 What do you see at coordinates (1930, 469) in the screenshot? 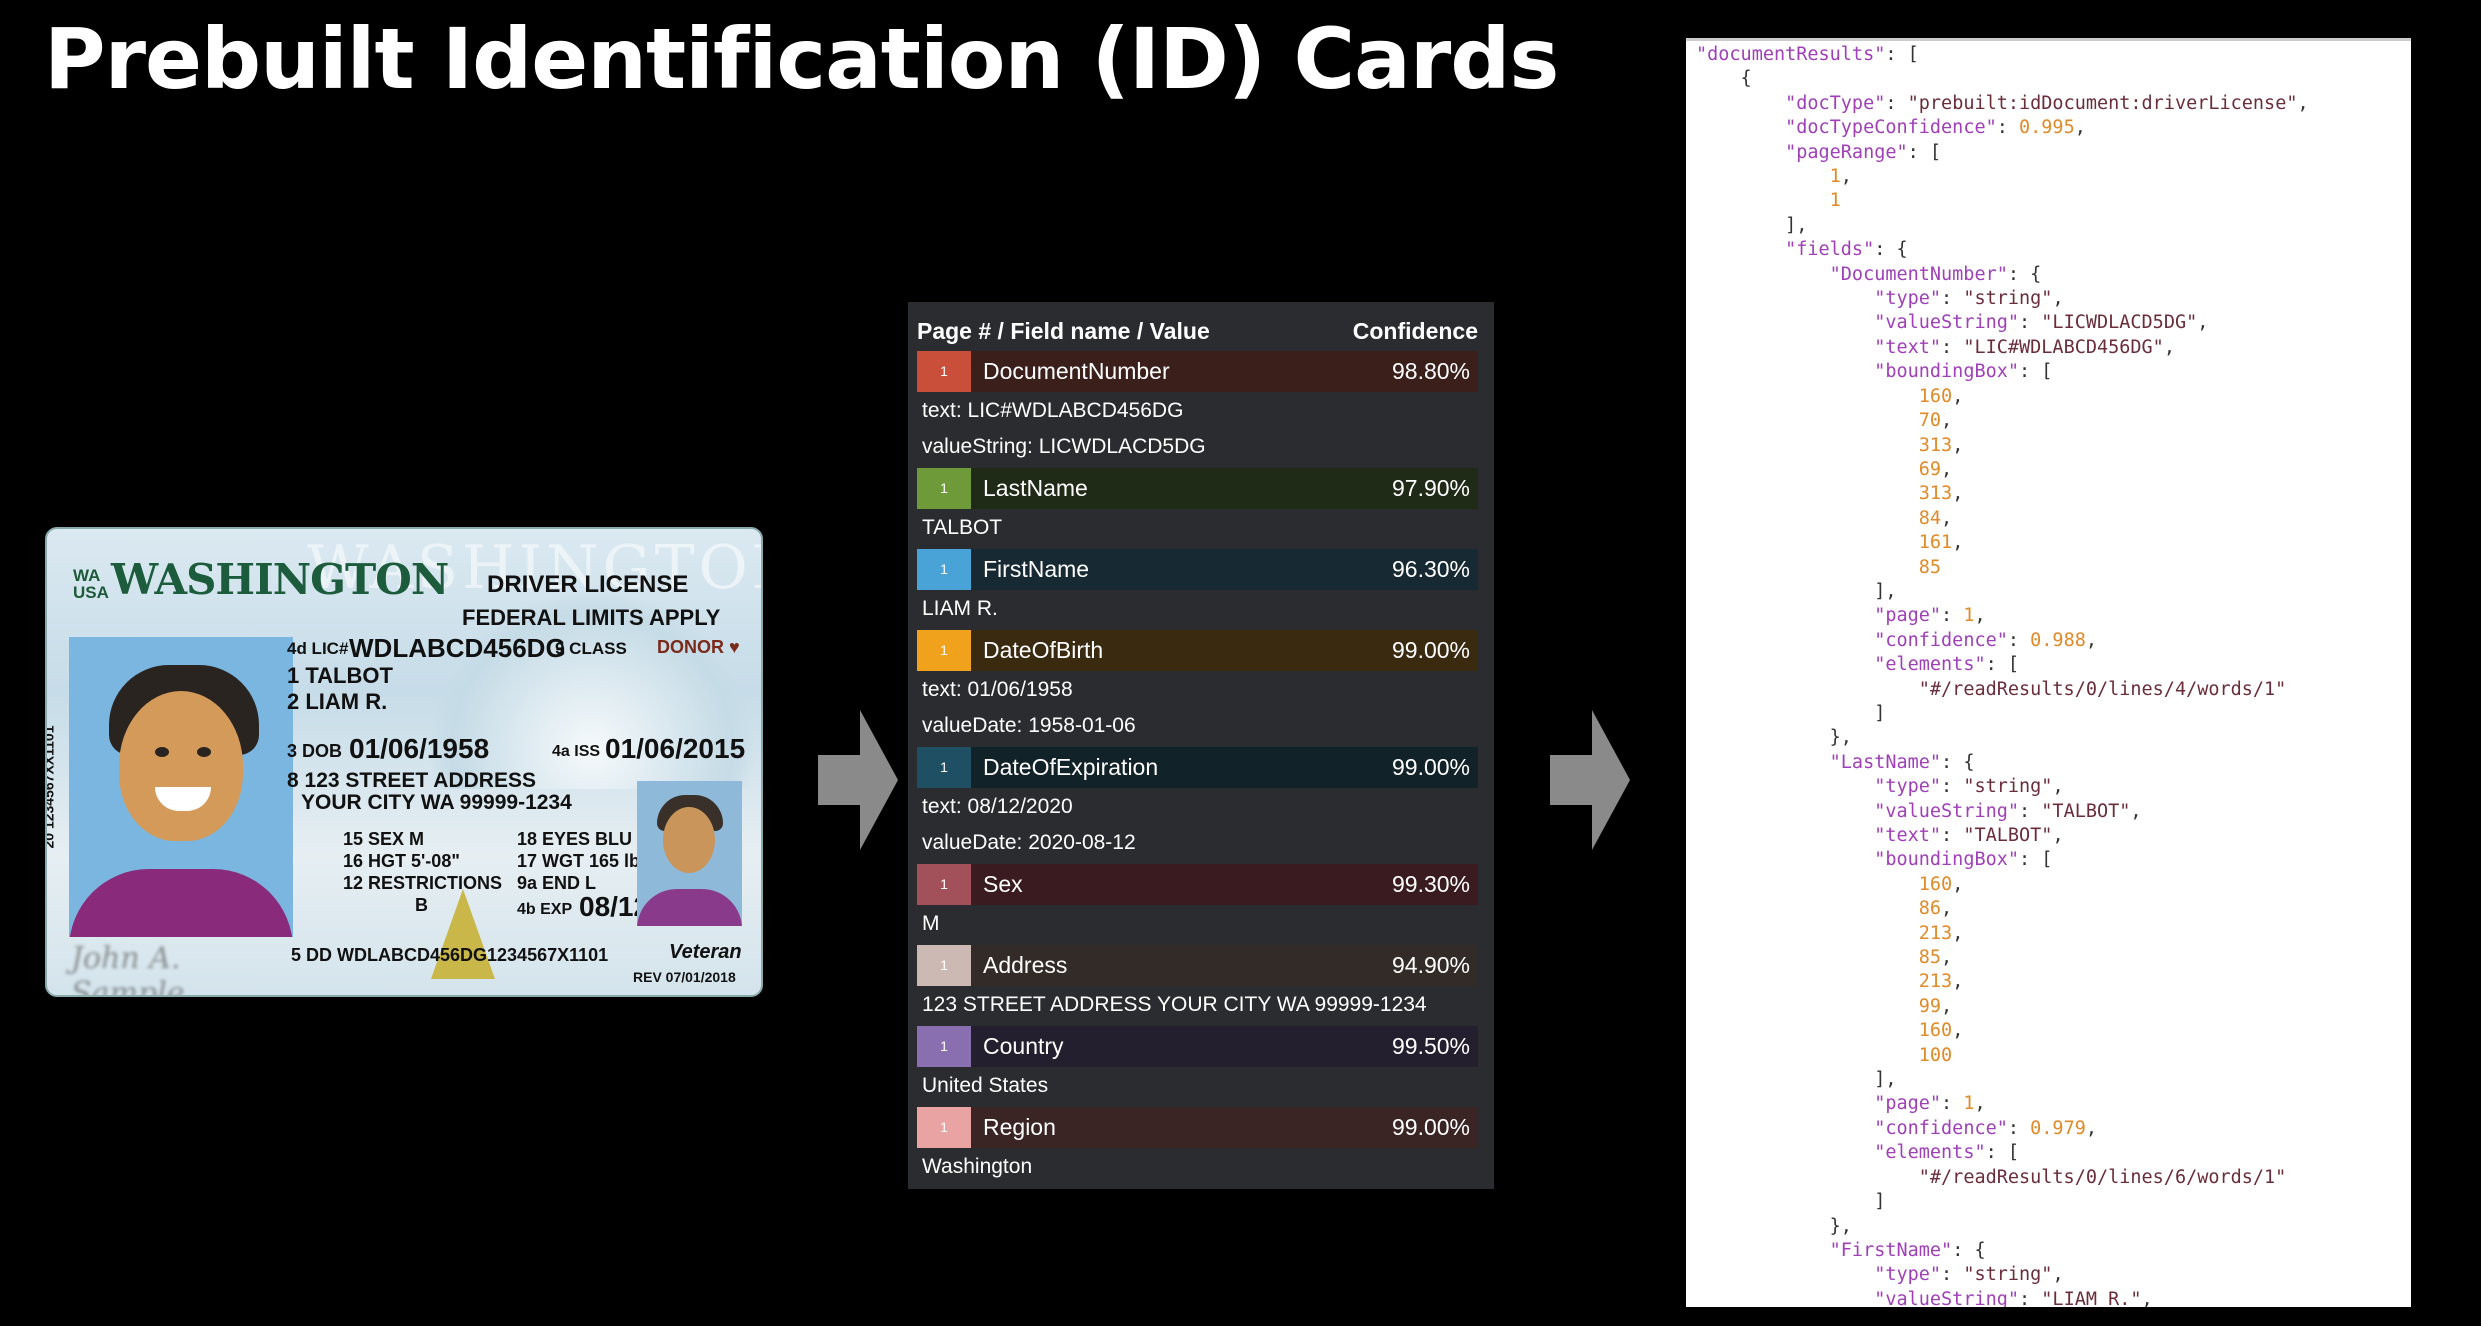
I see `json-token: 69` at bounding box center [1930, 469].